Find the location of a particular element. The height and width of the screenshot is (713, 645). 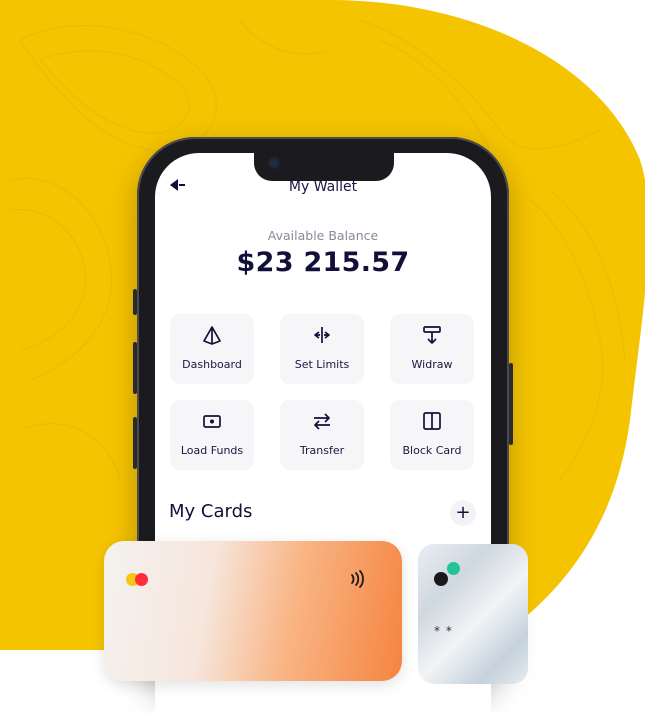

my-cards-title: My Cards is located at coordinates (211, 511).